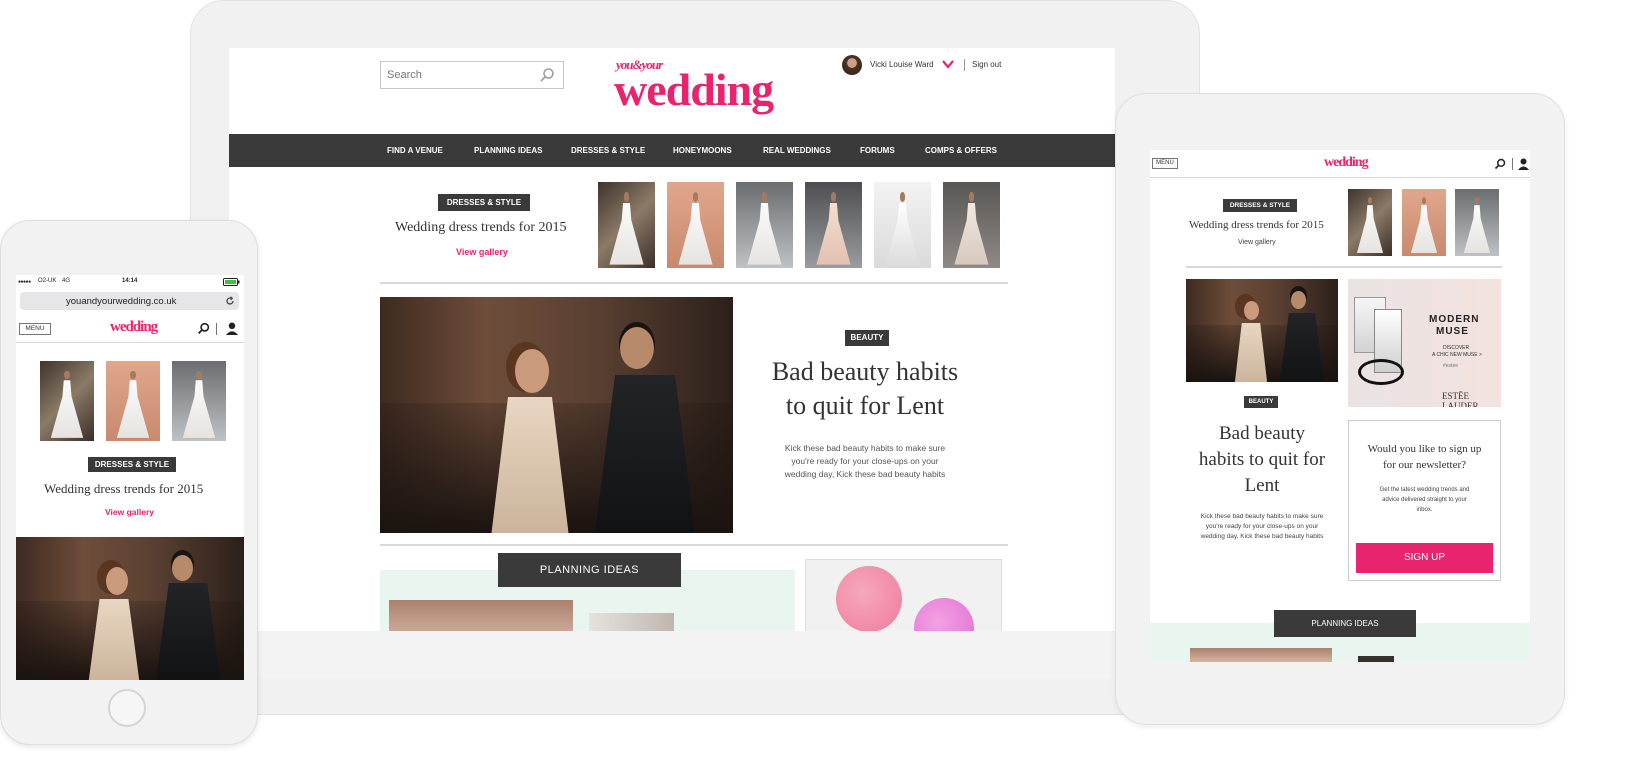 This screenshot has width=1640, height=780. What do you see at coordinates (35, 329) in the screenshot?
I see `phone-menu-button: MENU` at bounding box center [35, 329].